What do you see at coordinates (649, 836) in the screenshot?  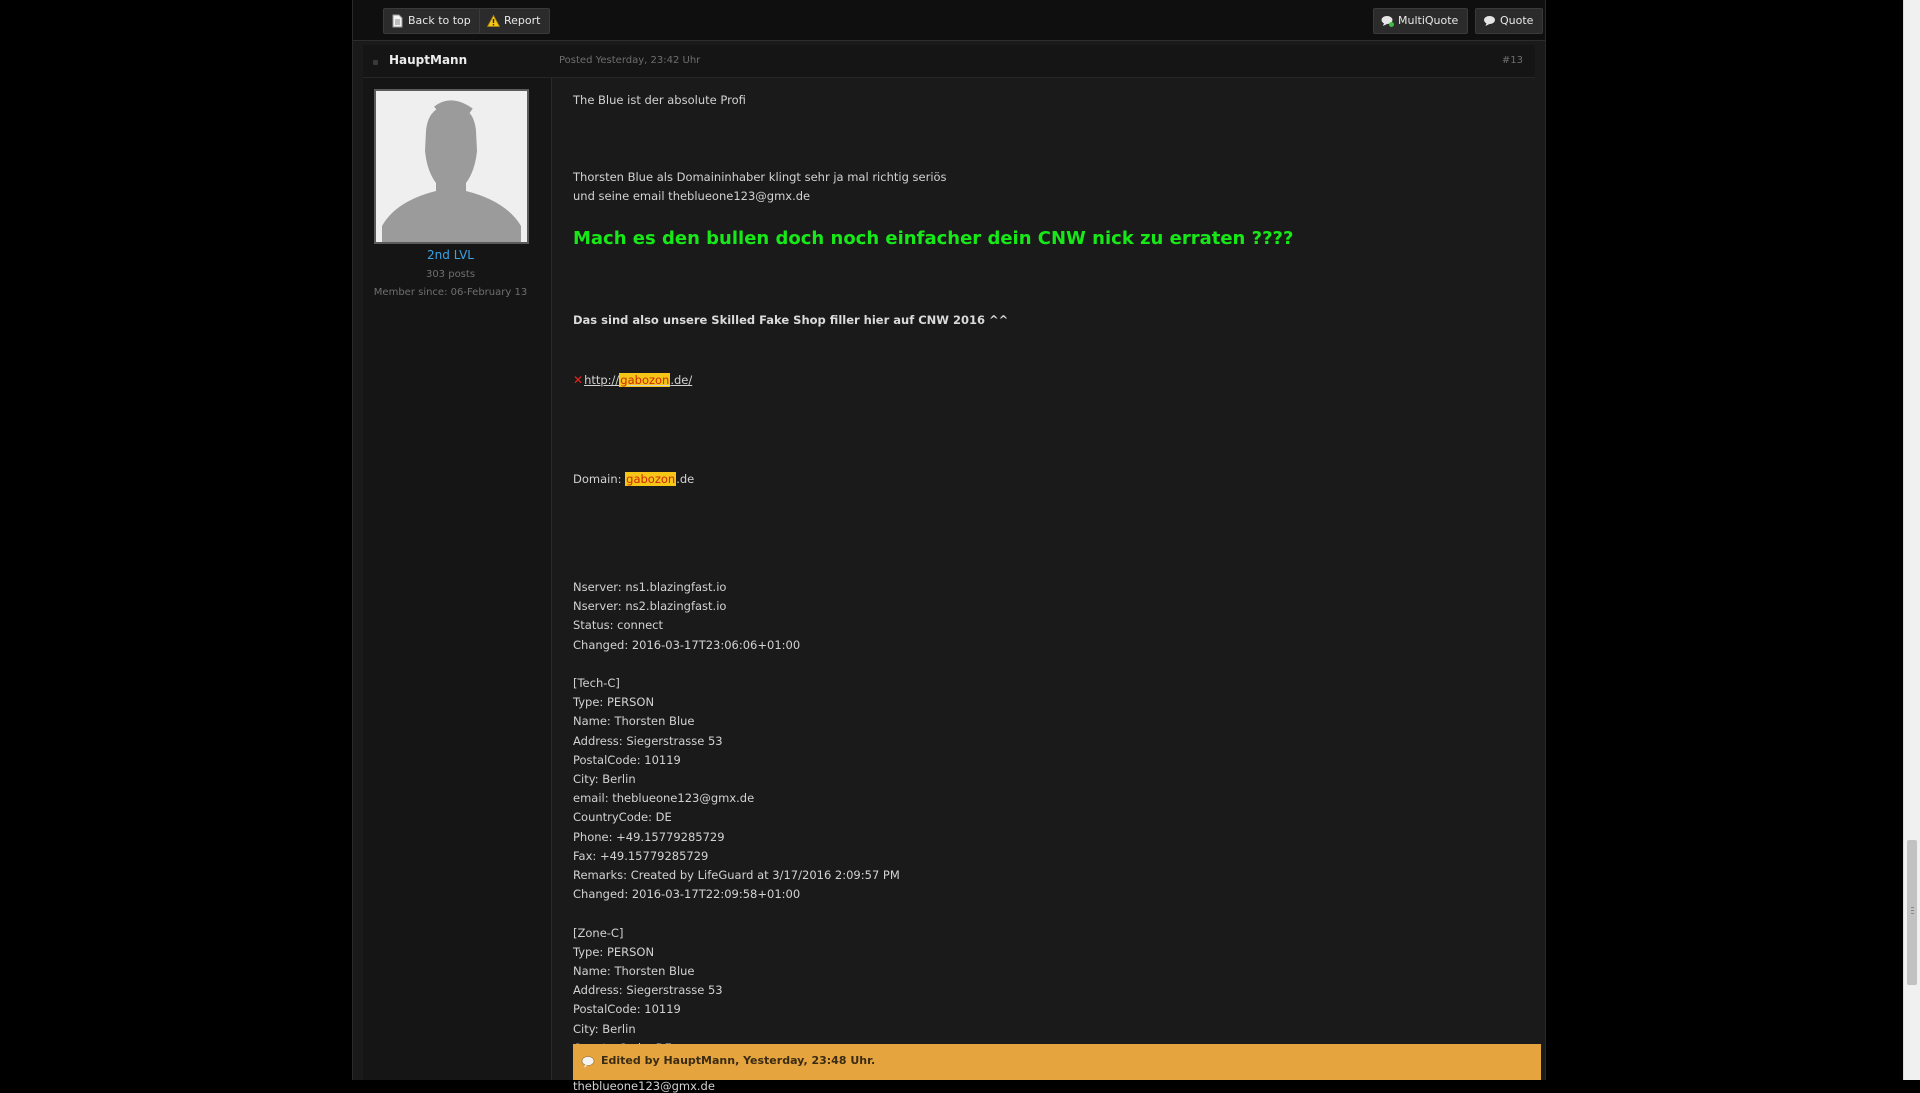 I see `whois-line: Phone: +49.15779285729` at bounding box center [649, 836].